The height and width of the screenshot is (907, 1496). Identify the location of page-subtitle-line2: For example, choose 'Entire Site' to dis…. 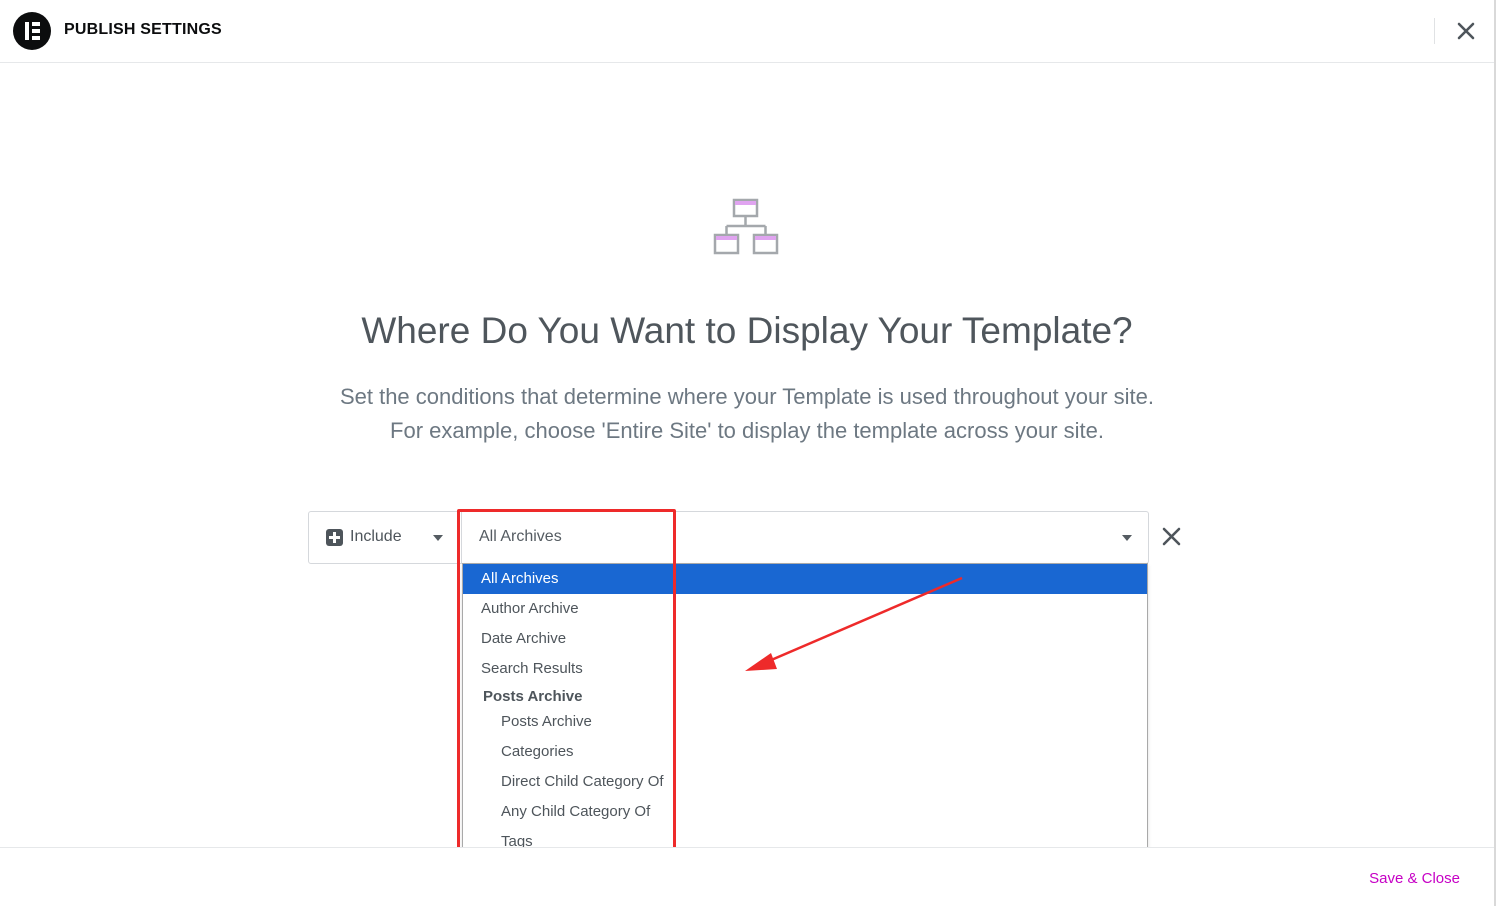
(747, 430).